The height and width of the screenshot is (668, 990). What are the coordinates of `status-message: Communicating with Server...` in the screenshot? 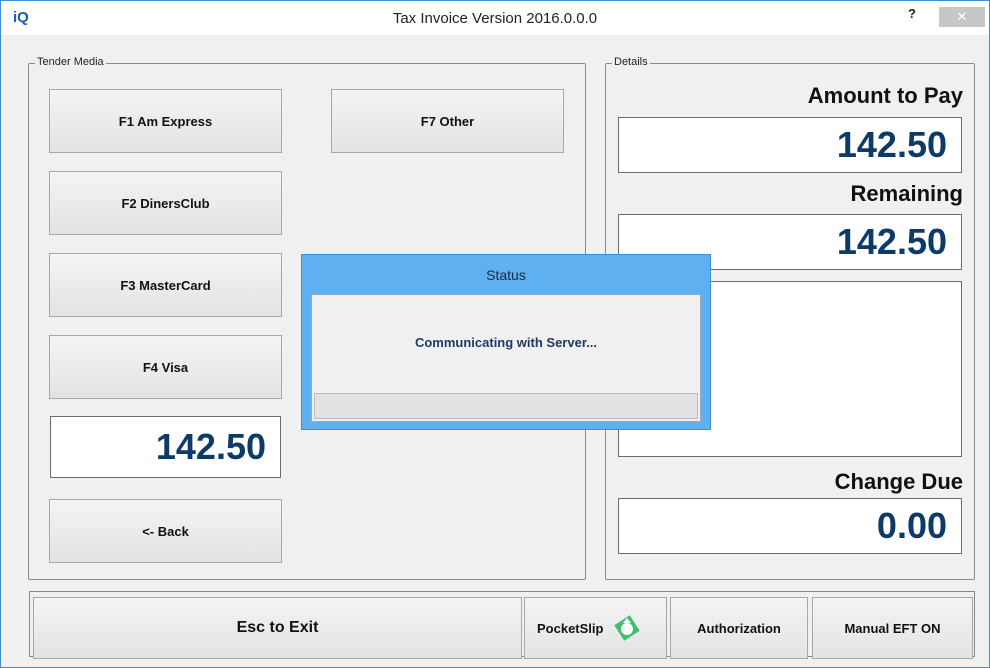 It's located at (506, 342).